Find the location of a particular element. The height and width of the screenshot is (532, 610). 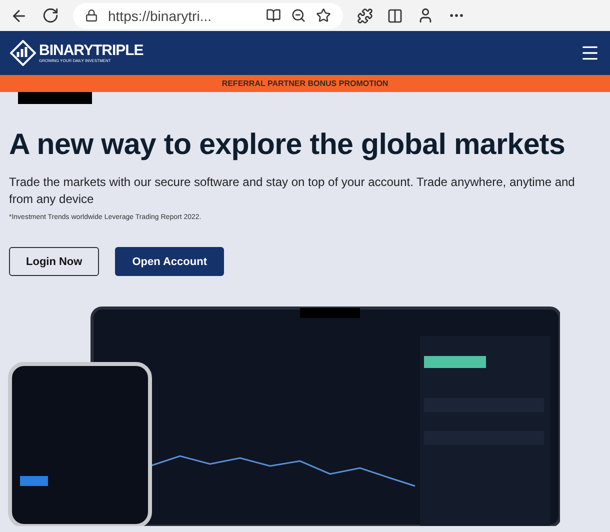

promo-text: REFERRAL PARTNER BONUS PROMOTION is located at coordinates (305, 83).